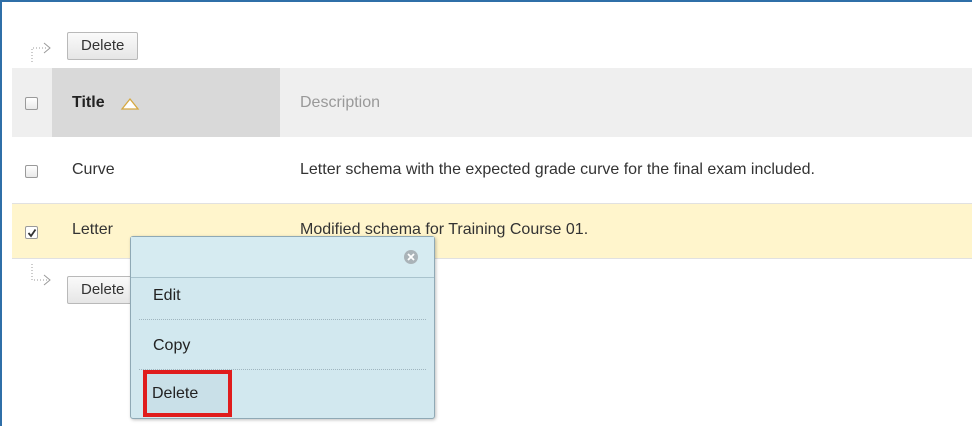 This screenshot has height=428, width=974. What do you see at coordinates (31, 171) in the screenshot?
I see `row-checkbox` at bounding box center [31, 171].